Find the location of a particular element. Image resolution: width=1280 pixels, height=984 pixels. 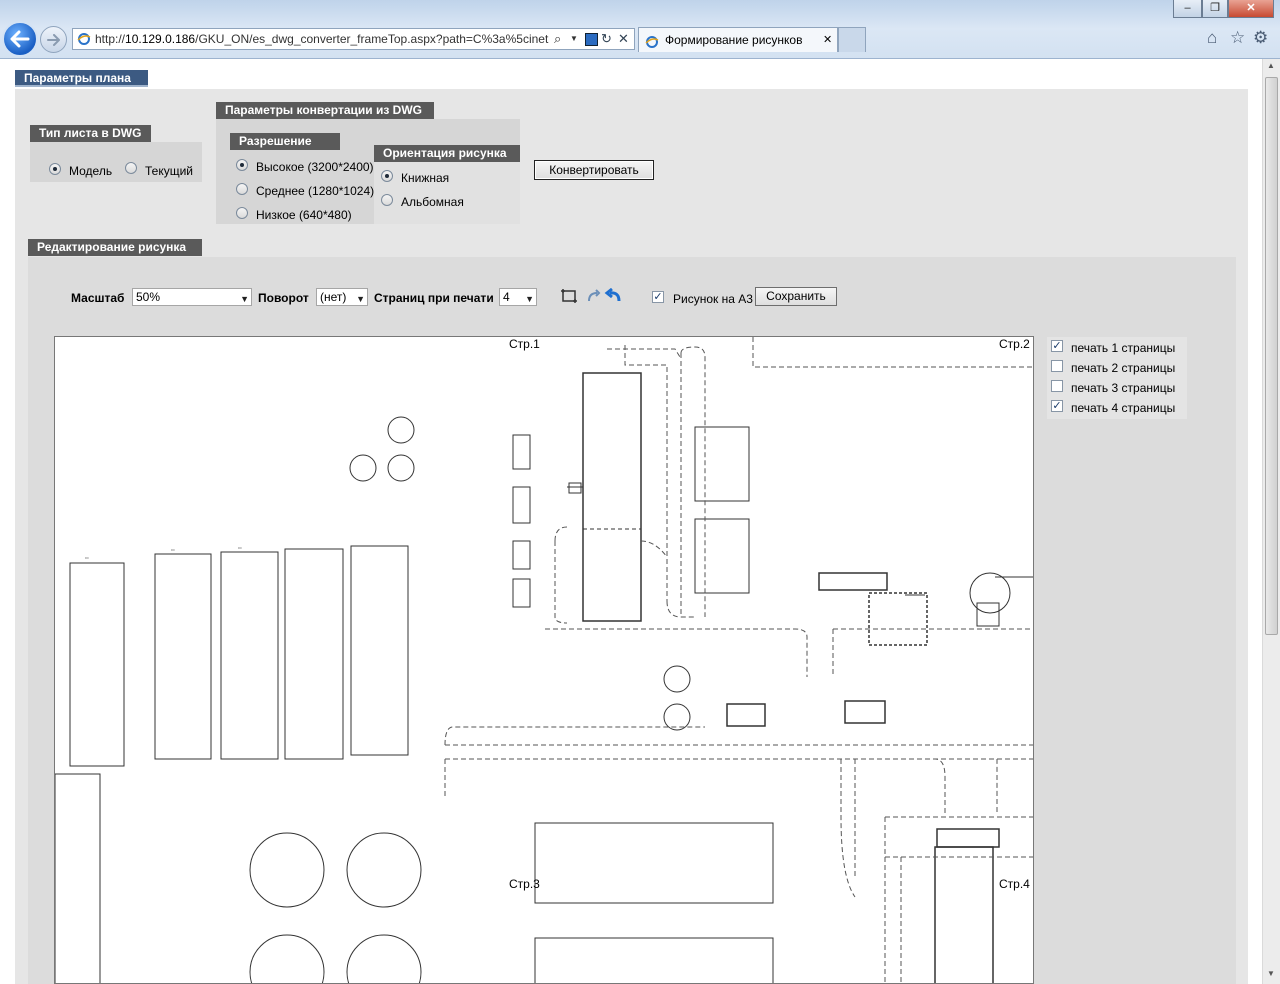

radio-landscape-label: Альбомная is located at coordinates (432, 202).